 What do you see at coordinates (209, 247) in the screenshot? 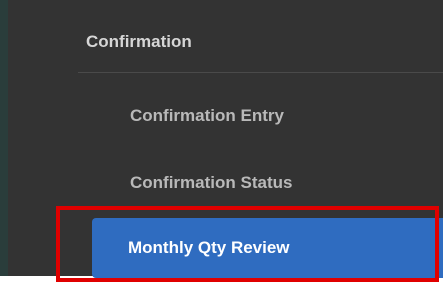
I see `sidebar-item-label: Monthly Qty Review` at bounding box center [209, 247].